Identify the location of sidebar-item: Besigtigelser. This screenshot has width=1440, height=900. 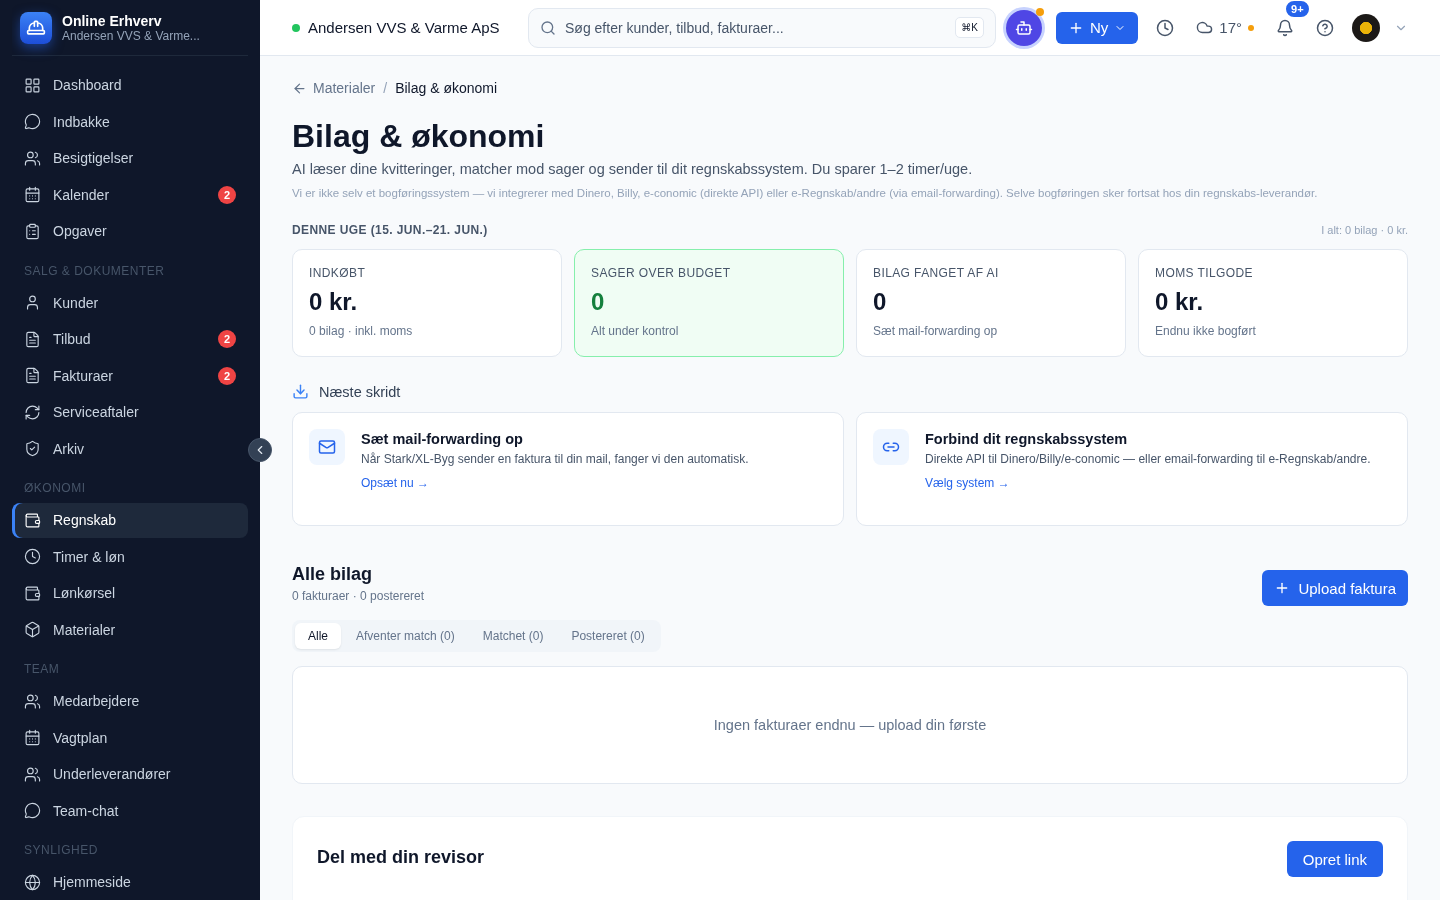
(130, 158).